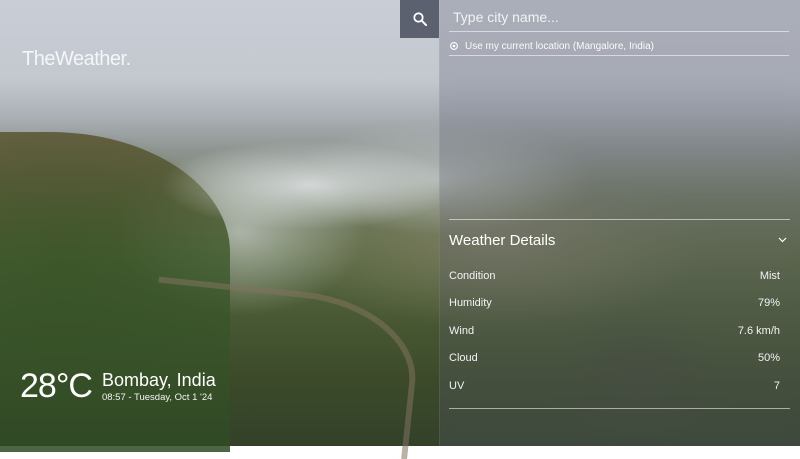 Image resolution: width=800 pixels, height=459 pixels. I want to click on detail-row-humidity: Humidity 79%, so click(614, 304).